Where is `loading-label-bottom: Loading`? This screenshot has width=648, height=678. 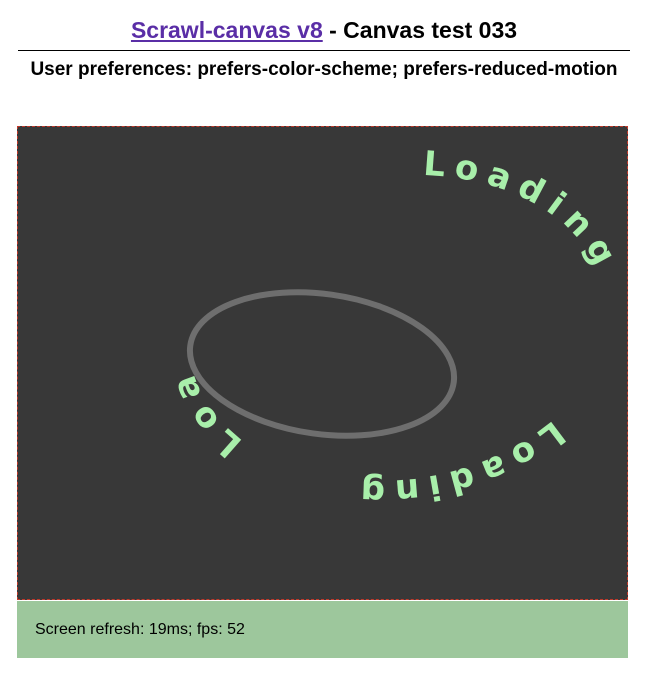 loading-label-bottom: Loading is located at coordinates (461, 462).